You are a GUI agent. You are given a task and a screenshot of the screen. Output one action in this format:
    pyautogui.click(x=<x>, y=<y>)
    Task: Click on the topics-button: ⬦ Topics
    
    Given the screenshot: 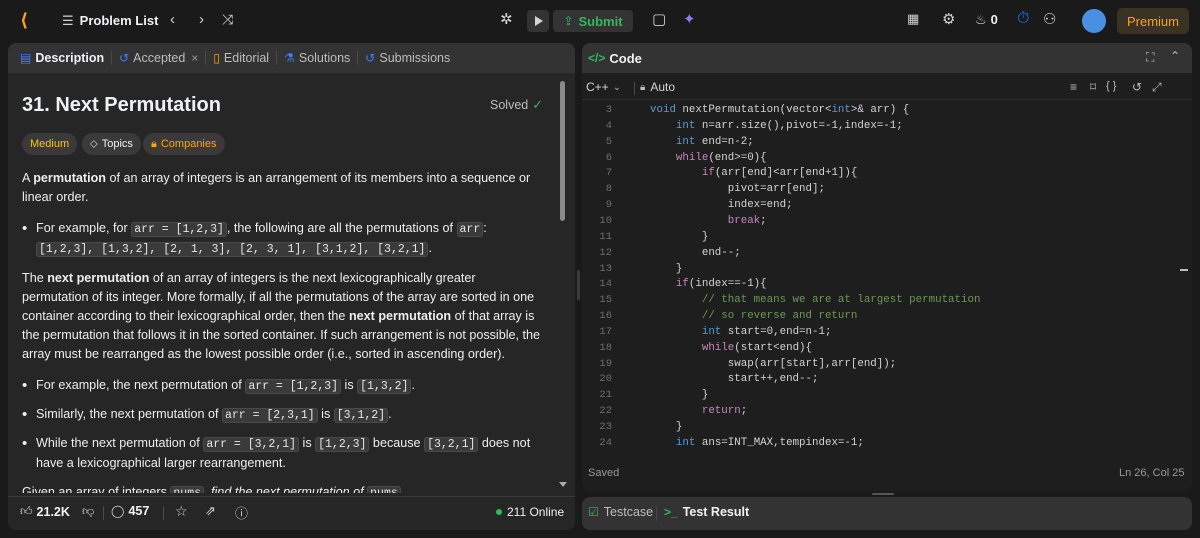 What is the action you would take?
    pyautogui.click(x=111, y=144)
    